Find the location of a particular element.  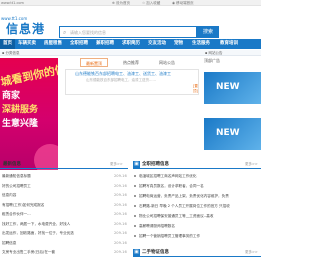

nav-resumes: 求职简历 is located at coordinates (131, 44).